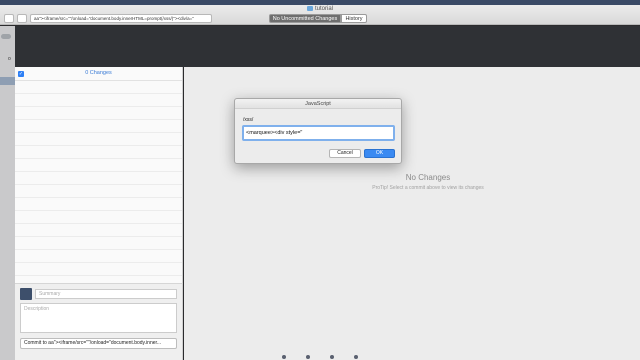 The height and width of the screenshot is (360, 640). What do you see at coordinates (327, 46) in the screenshot?
I see `header-band` at bounding box center [327, 46].